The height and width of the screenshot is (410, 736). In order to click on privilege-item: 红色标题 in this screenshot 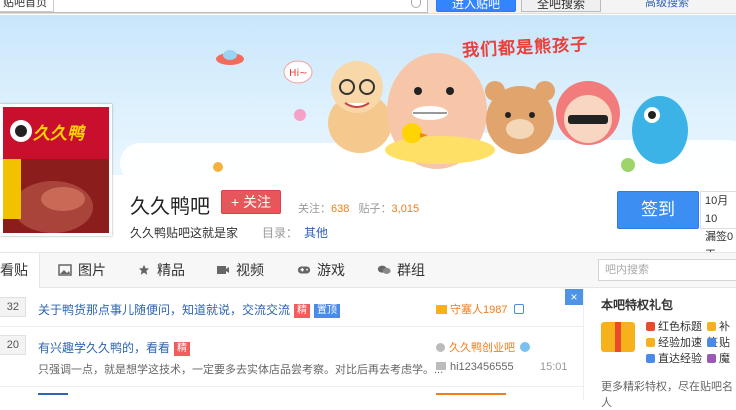, I will do `click(674, 326)`.